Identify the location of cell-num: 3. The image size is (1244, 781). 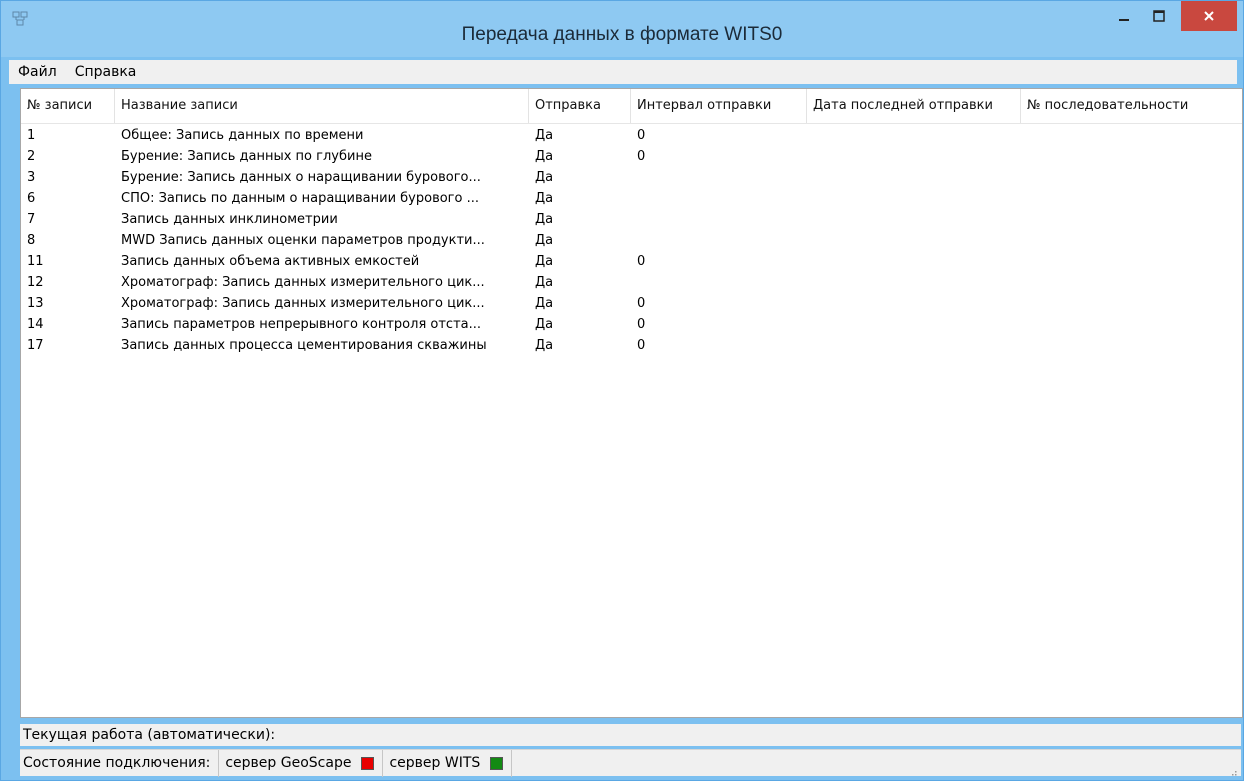
(31, 177).